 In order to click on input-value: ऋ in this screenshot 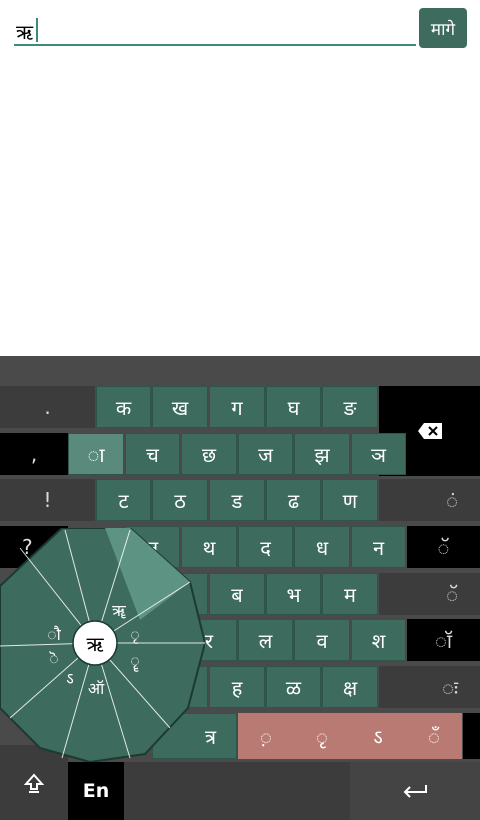, I will do `click(25, 32)`.